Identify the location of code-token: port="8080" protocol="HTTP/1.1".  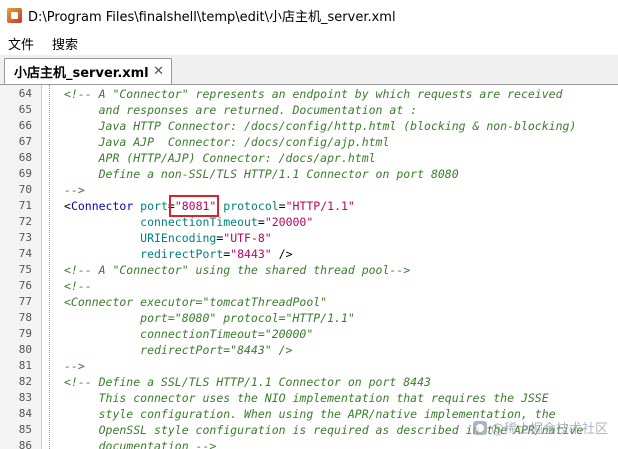
(209, 318).